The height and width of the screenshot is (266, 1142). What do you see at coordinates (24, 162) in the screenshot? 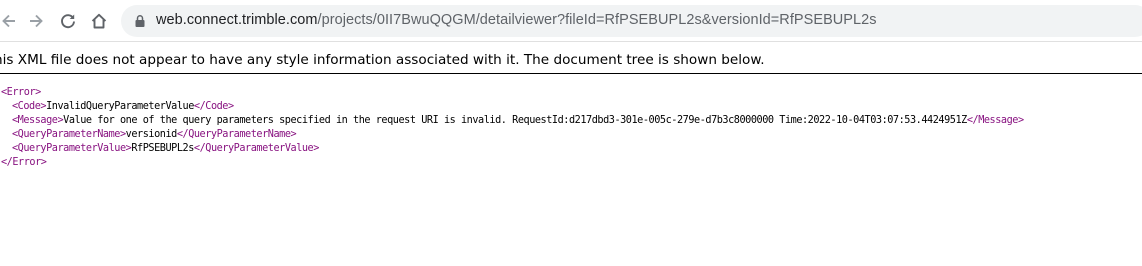
I see `error-close-tag: </Error>` at bounding box center [24, 162].